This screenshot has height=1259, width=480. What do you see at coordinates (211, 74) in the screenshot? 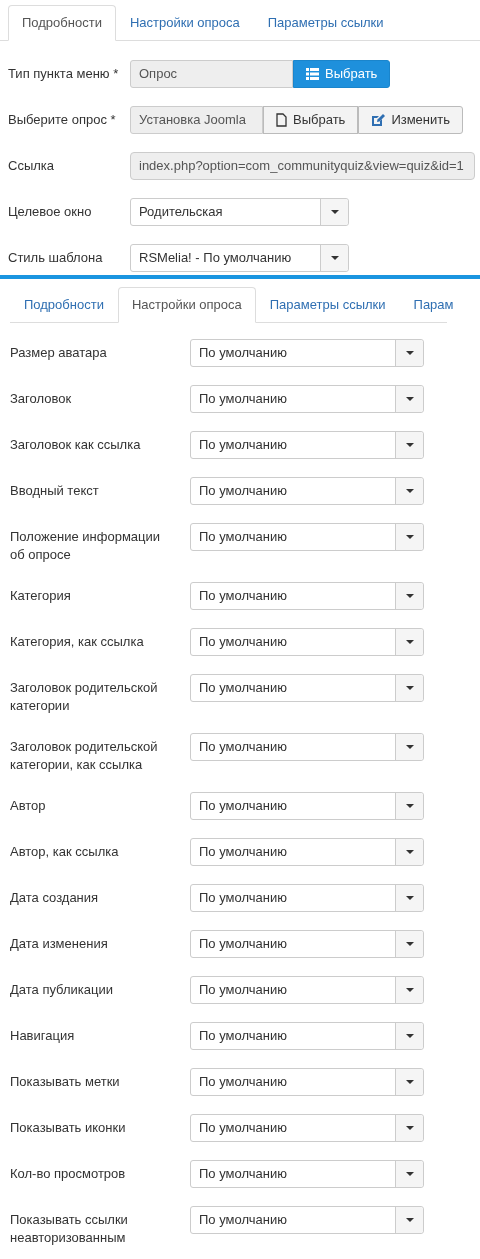
I see `input-field: Опрос` at bounding box center [211, 74].